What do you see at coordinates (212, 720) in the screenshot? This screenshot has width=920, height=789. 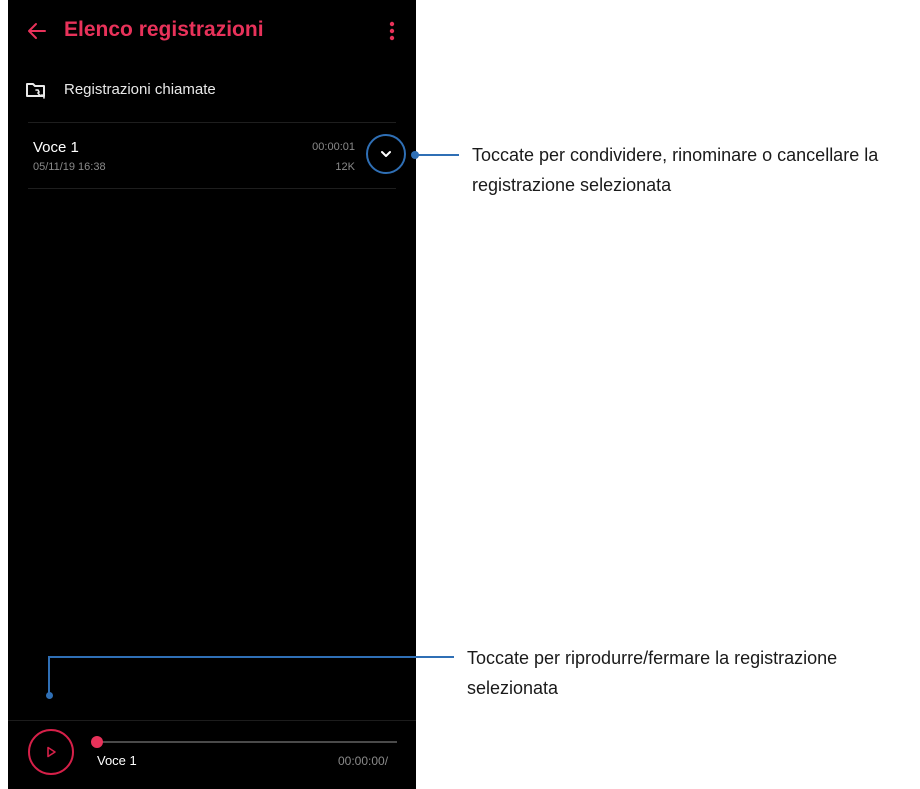 I see `player-divider` at bounding box center [212, 720].